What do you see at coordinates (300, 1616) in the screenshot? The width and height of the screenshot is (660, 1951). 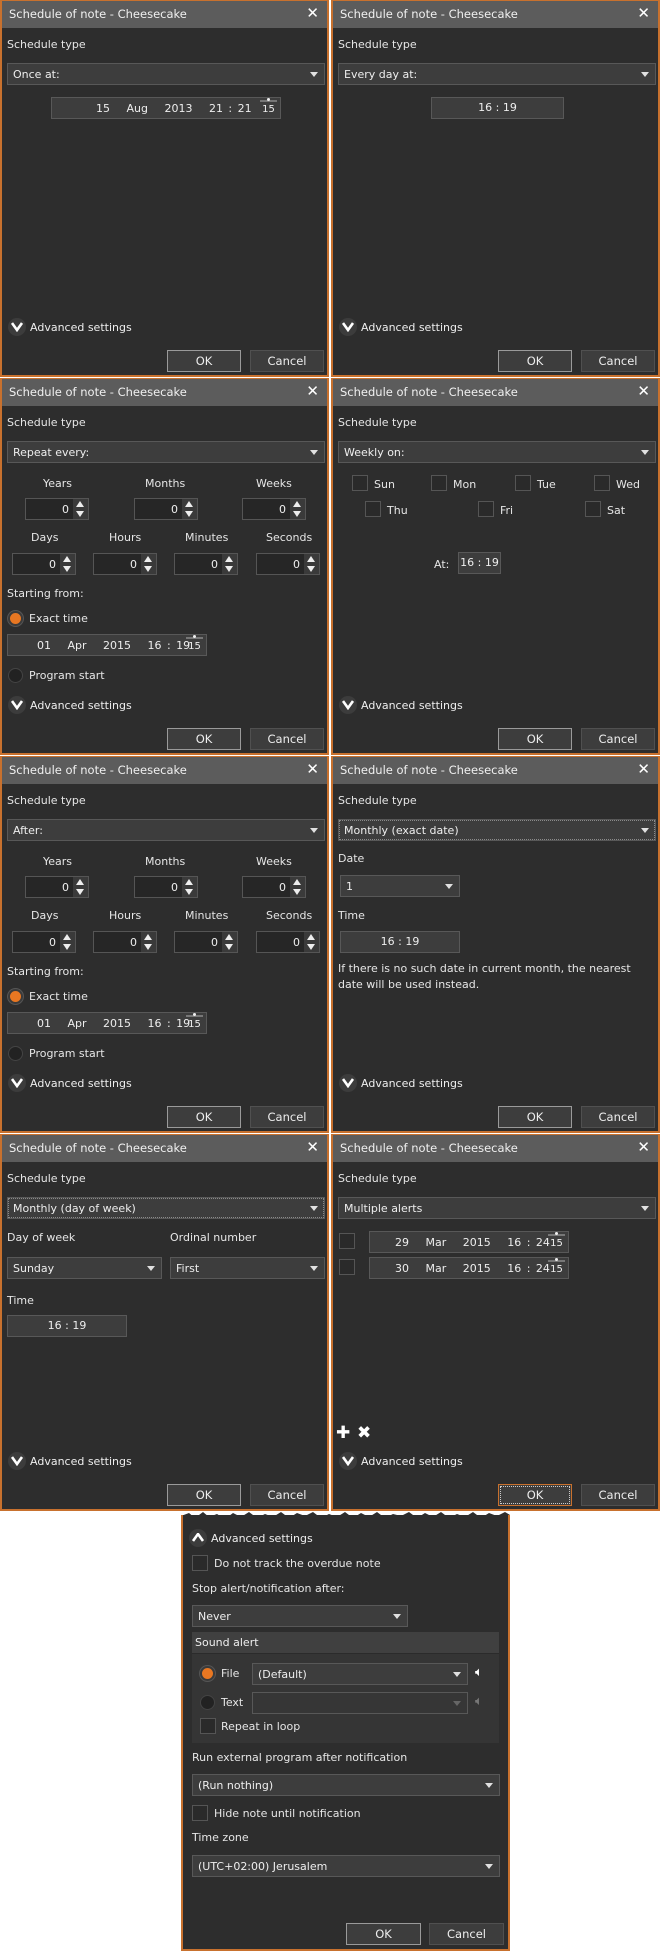 I see `stop-after-select: Never` at bounding box center [300, 1616].